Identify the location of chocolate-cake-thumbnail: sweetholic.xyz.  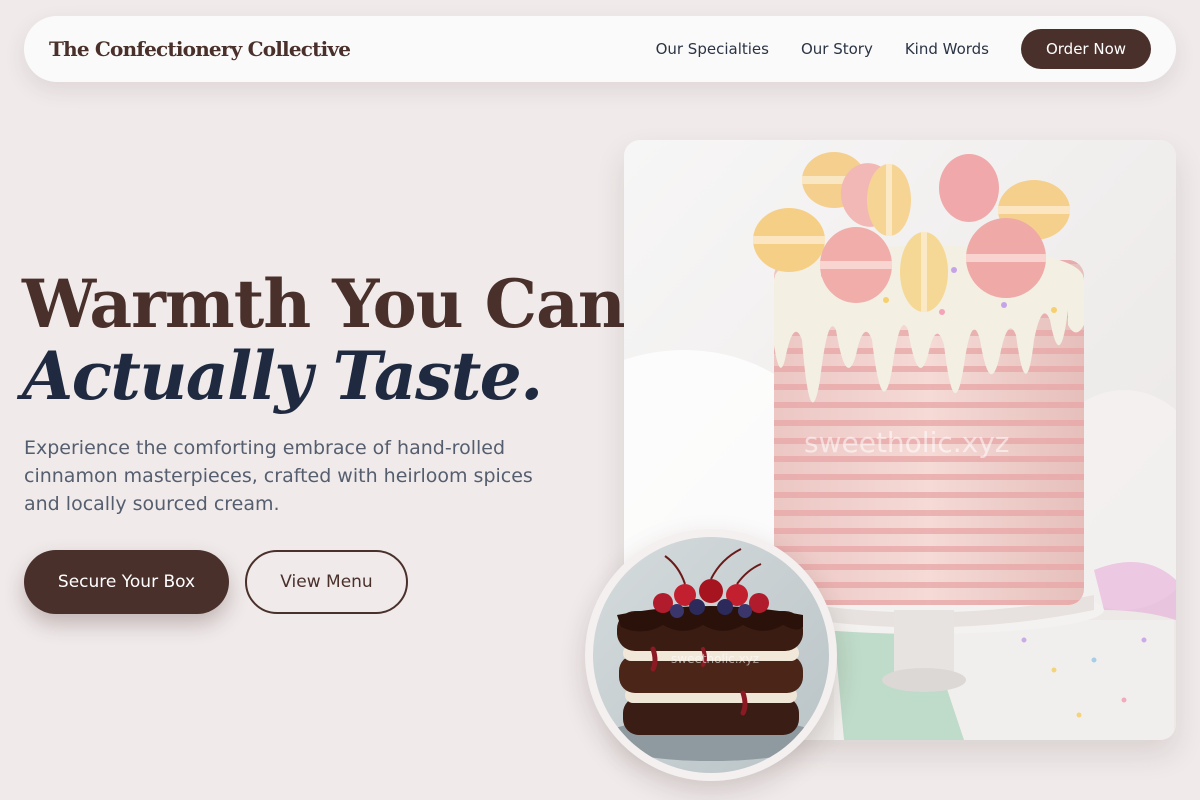
(711, 655).